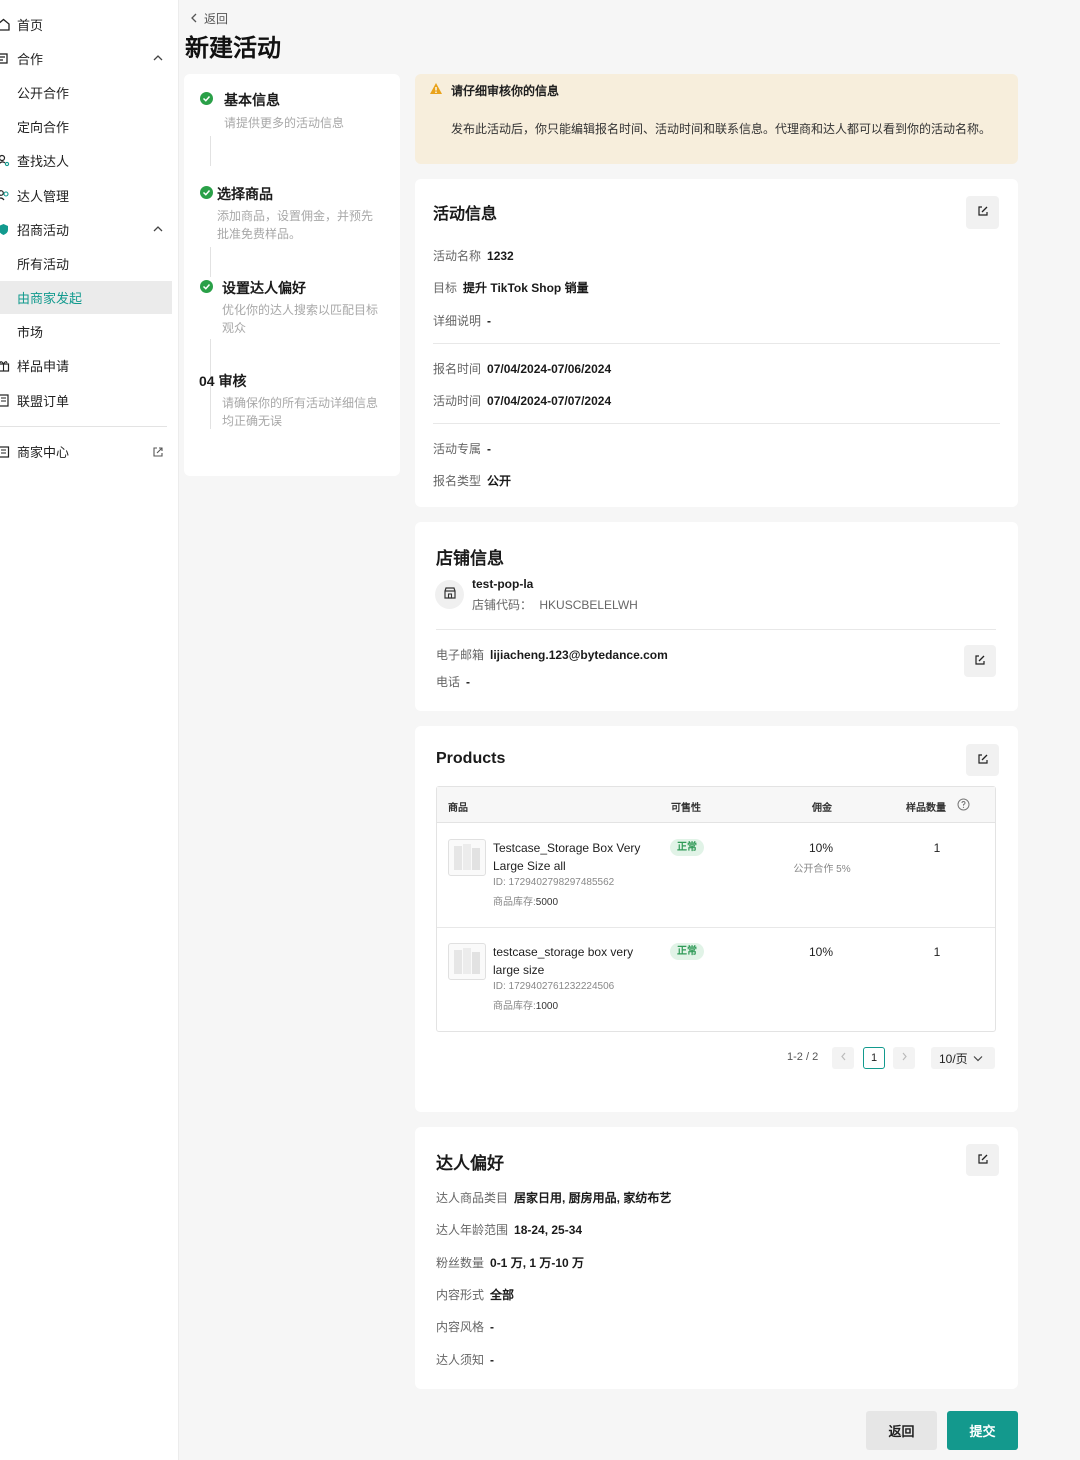  What do you see at coordinates (50, 298) in the screenshot?
I see `sidebar-item-label: 由商家发起` at bounding box center [50, 298].